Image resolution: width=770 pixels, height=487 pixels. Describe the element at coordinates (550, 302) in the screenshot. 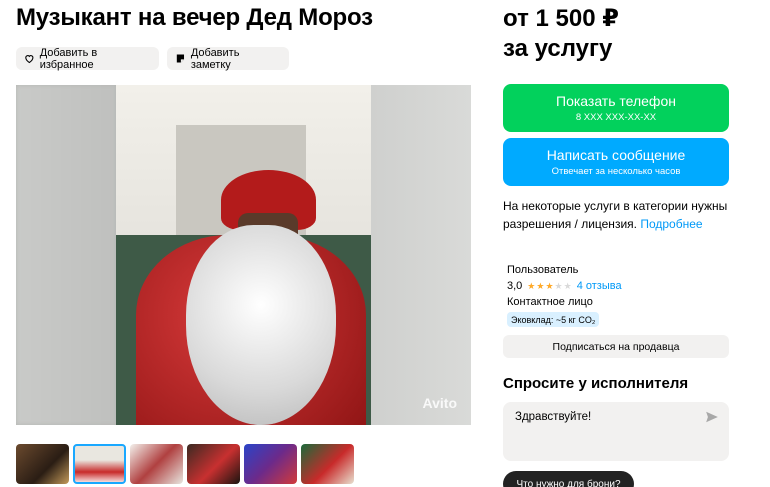

I see `seller-contact-type: Контактное лицо` at that location.